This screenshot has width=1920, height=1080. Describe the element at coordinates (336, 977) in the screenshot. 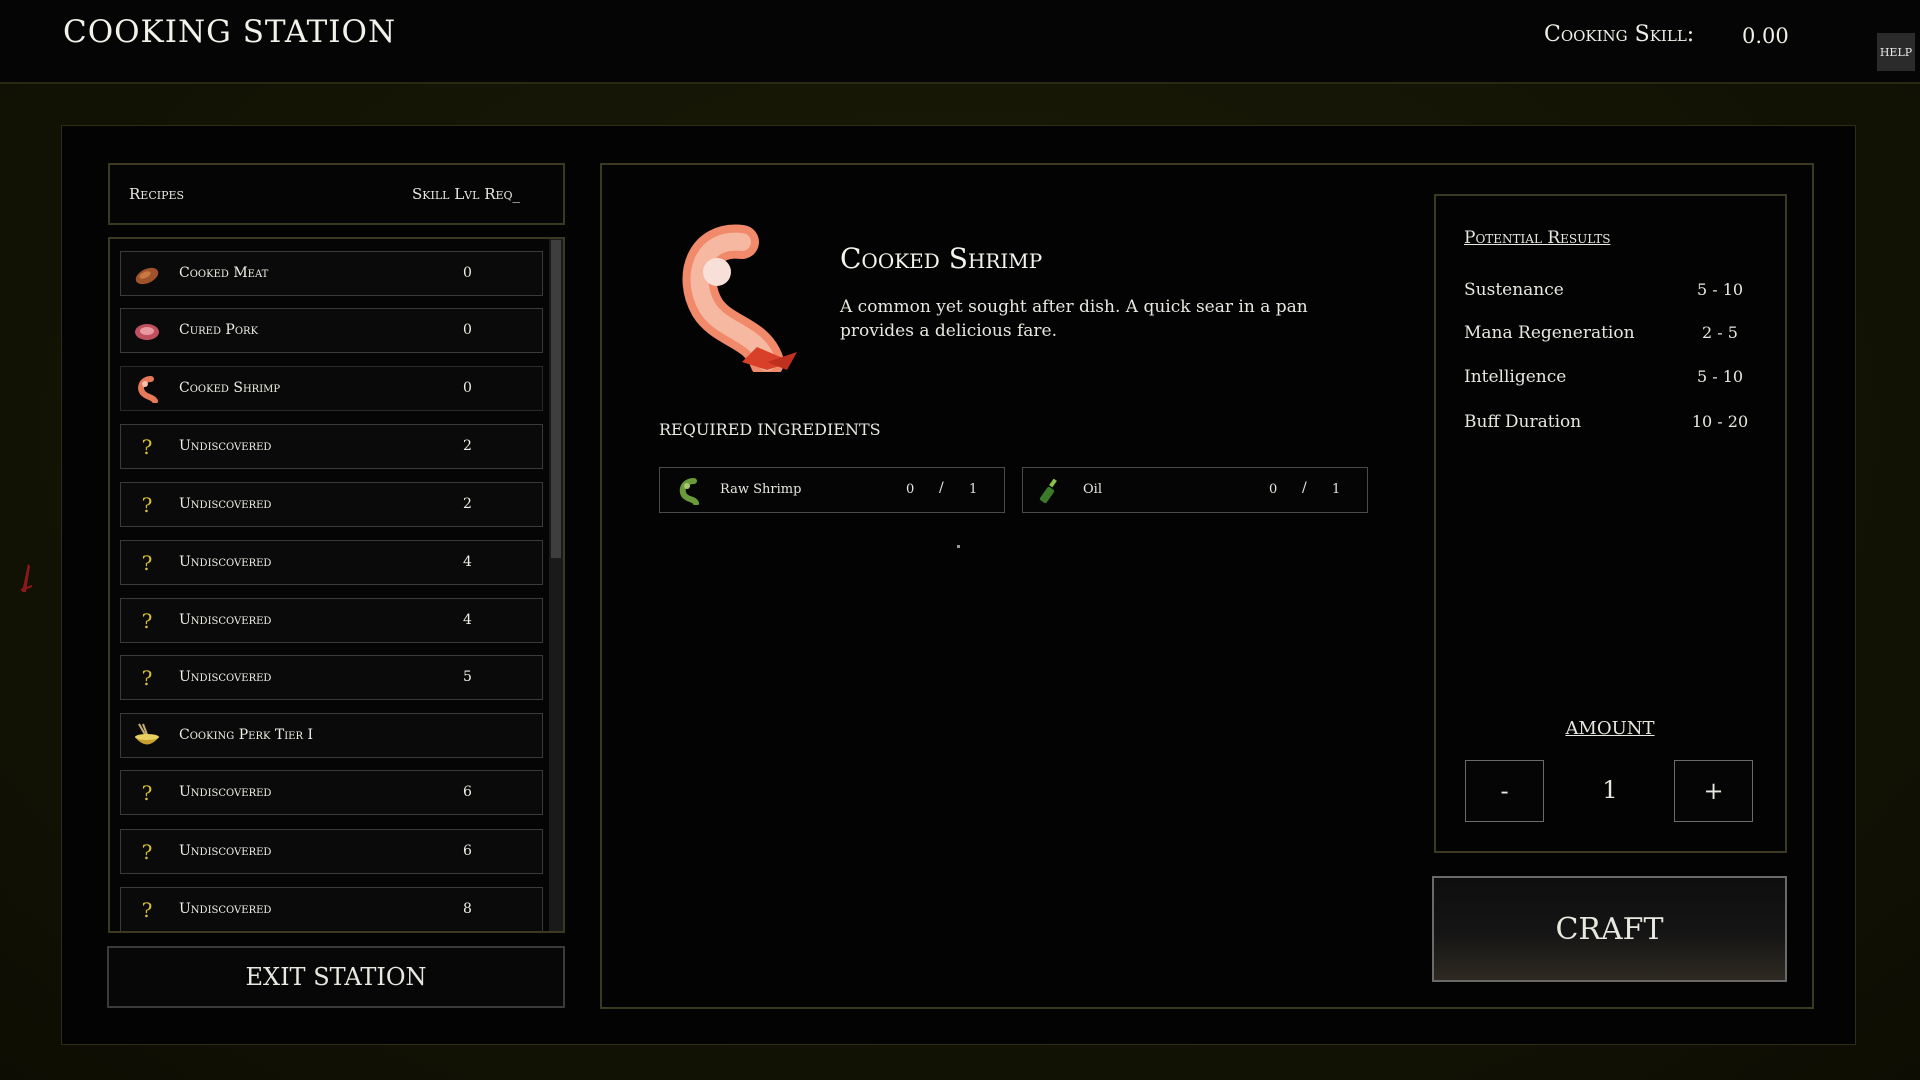

I see `exit-station-button: EXIT STATION` at that location.